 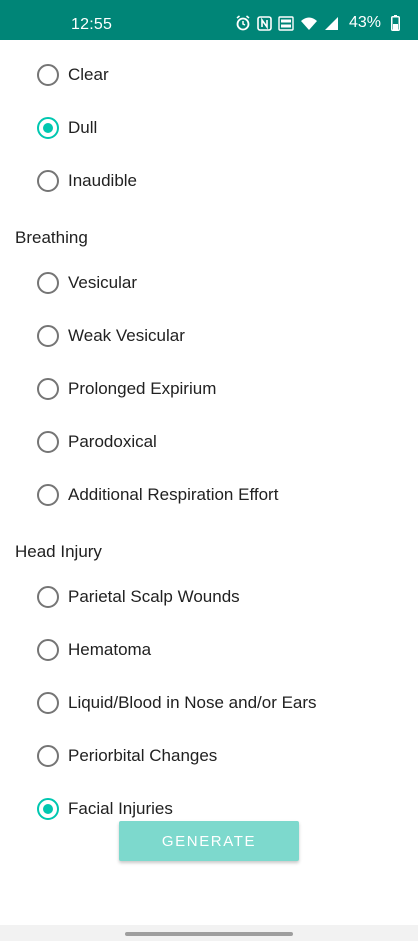 I want to click on radio-option-hematoma: Hematoma, so click(x=94, y=650).